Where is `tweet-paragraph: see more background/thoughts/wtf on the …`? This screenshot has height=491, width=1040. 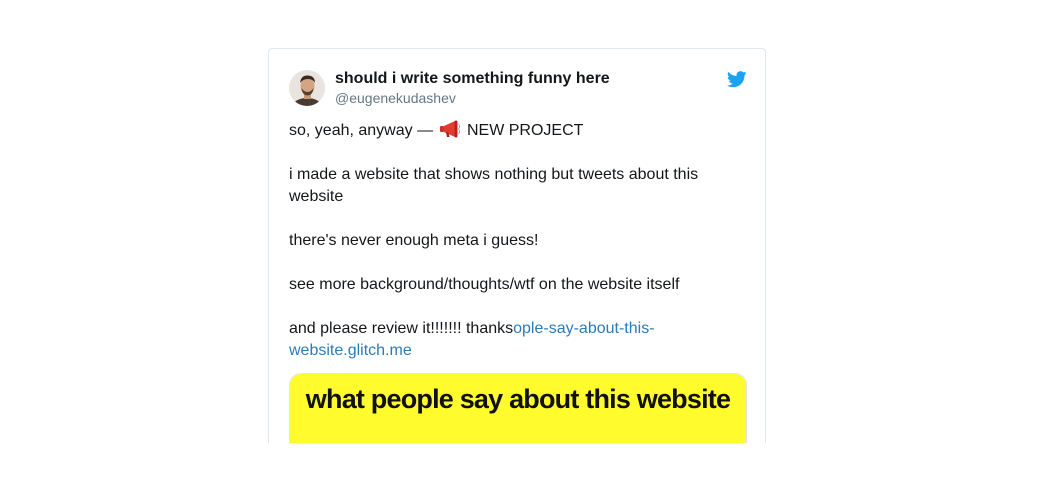
tweet-paragraph: see more background/thoughts/wtf on the … is located at coordinates (484, 284).